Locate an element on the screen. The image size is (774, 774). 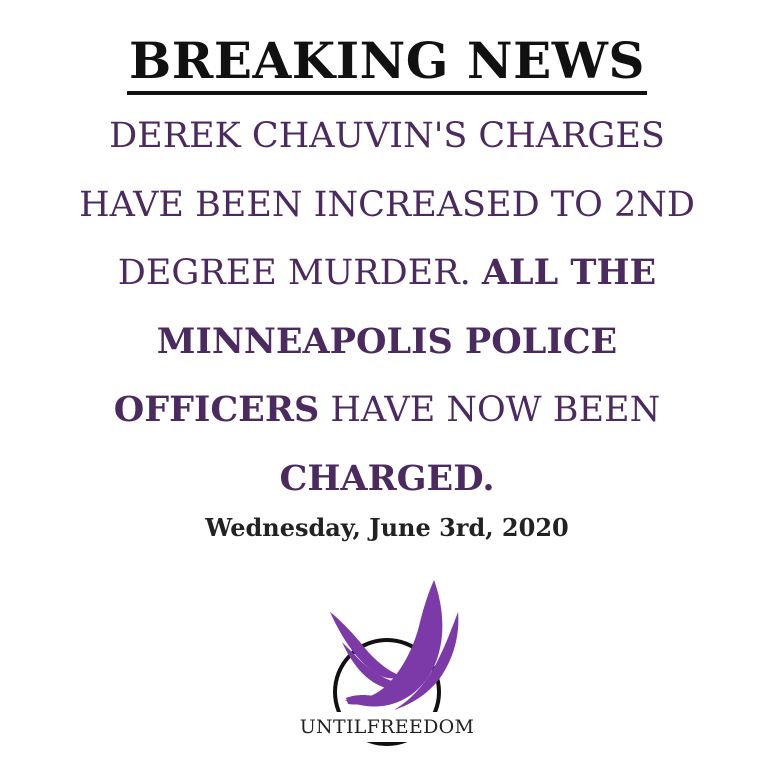
body-text: DEREK CHAUVIN'S CHARGES is located at coordinates (387, 136).